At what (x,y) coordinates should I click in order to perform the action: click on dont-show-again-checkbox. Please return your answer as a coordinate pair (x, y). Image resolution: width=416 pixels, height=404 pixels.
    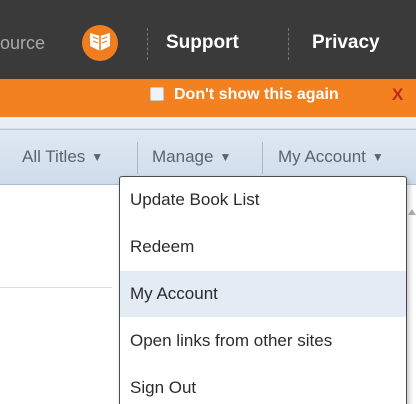
    Looking at the image, I should click on (157, 94).